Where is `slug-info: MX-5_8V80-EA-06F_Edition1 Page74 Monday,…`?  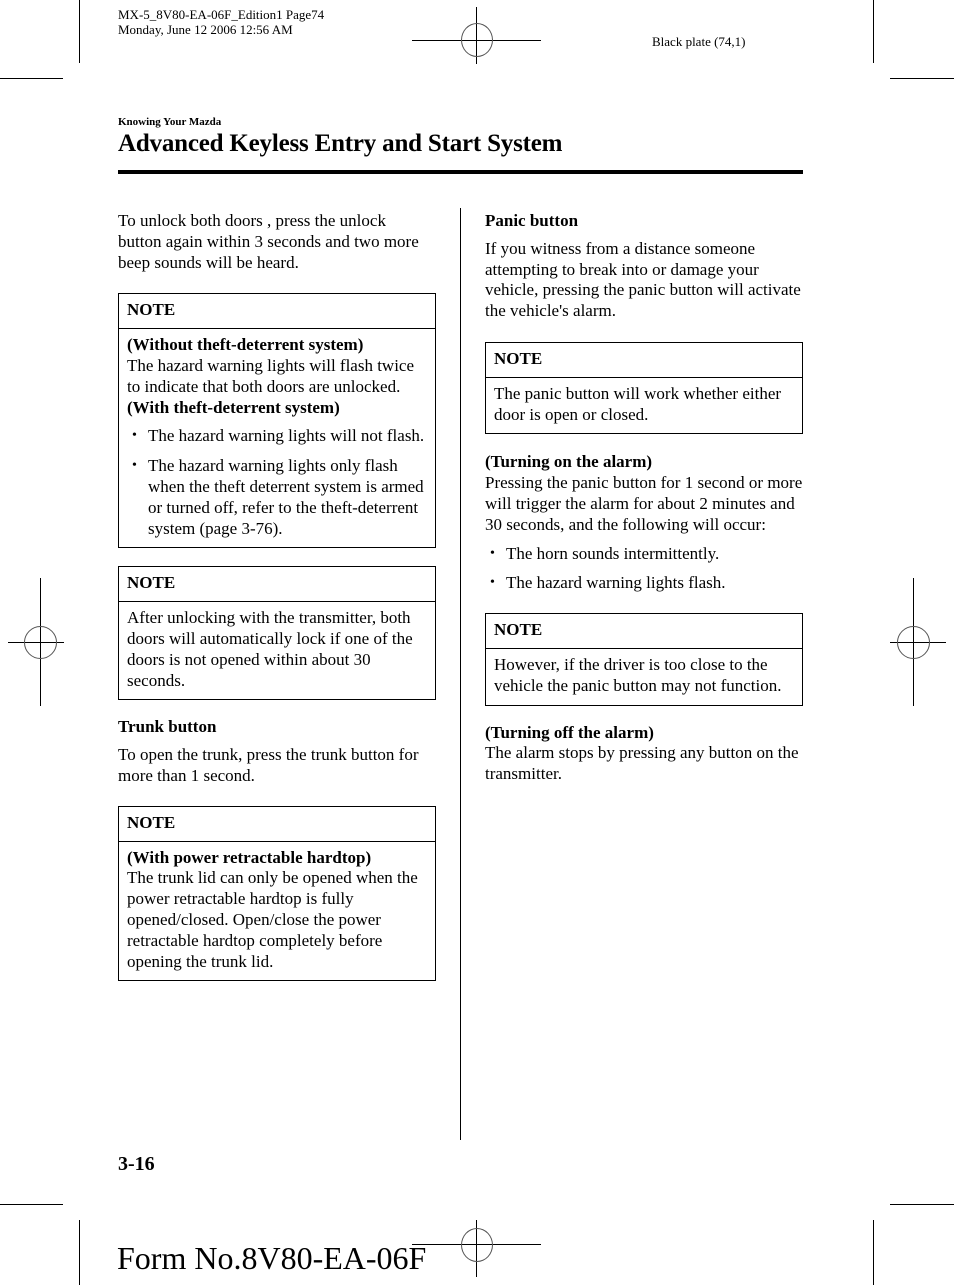
slug-info: MX-5_8V80-EA-06F_Edition1 Page74 Monday,… is located at coordinates (221, 22).